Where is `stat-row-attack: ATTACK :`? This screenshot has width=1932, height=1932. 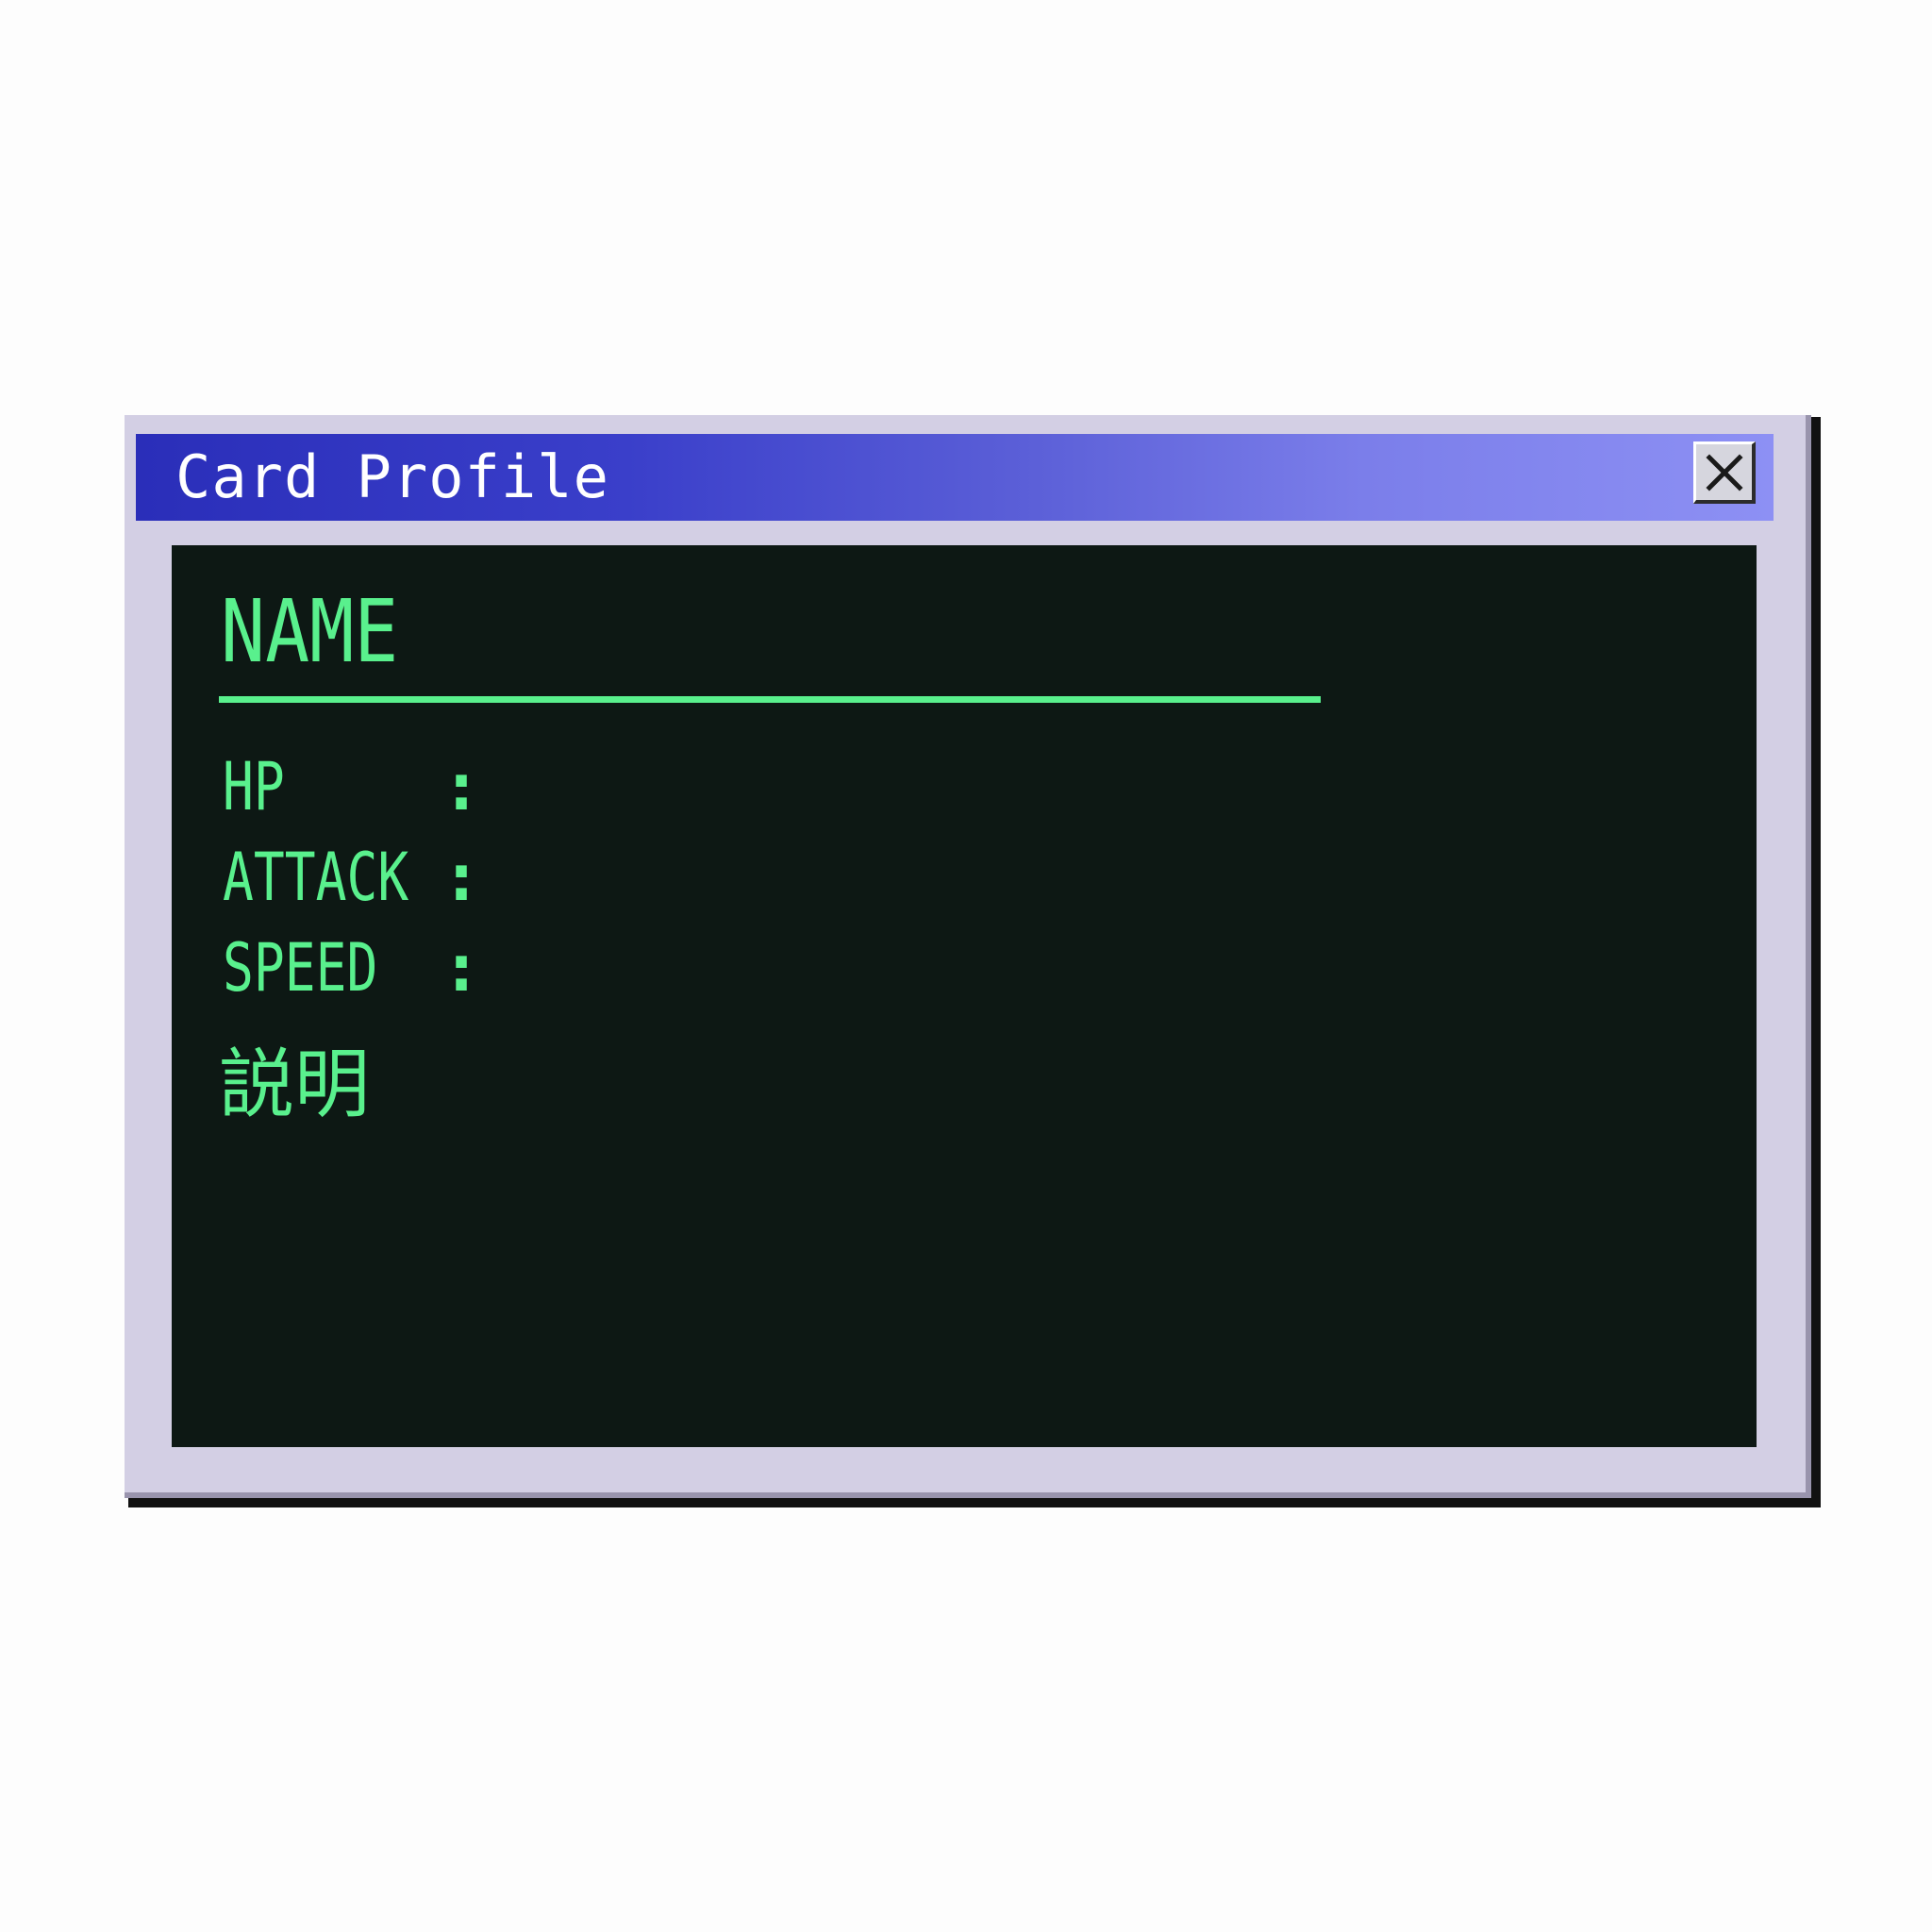 stat-row-attack: ATTACK : is located at coordinates (506, 877).